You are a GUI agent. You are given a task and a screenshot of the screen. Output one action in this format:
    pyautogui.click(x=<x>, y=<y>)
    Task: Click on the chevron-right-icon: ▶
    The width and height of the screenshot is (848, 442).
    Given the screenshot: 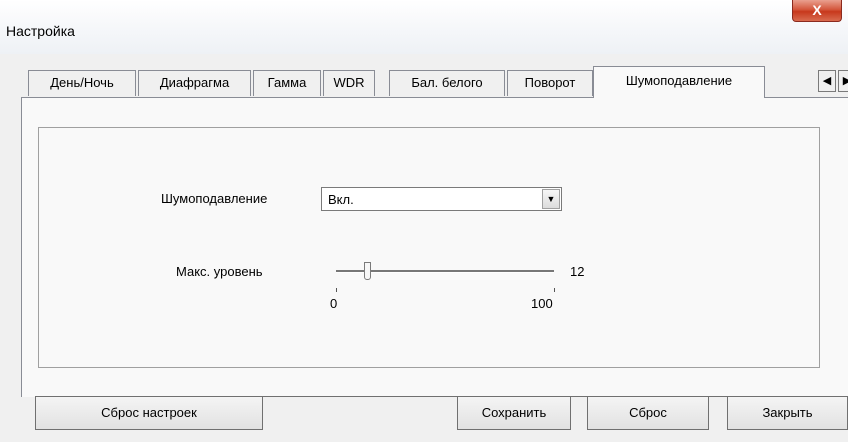 What is the action you would take?
    pyautogui.click(x=845, y=81)
    